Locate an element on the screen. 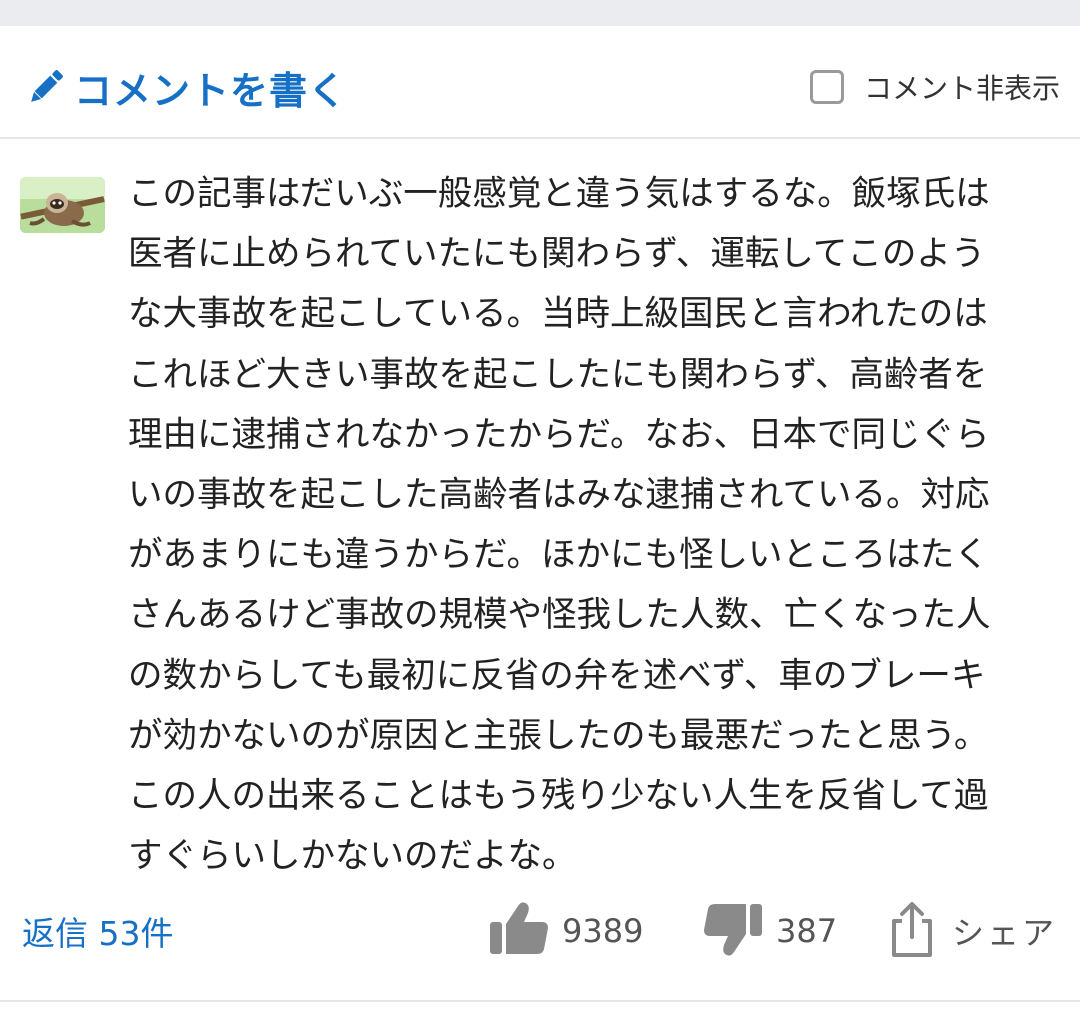 The width and height of the screenshot is (1080, 1018). comment-line: があまりにも違うからだ。ほかにも怪しいところはたく is located at coordinates (558, 555).